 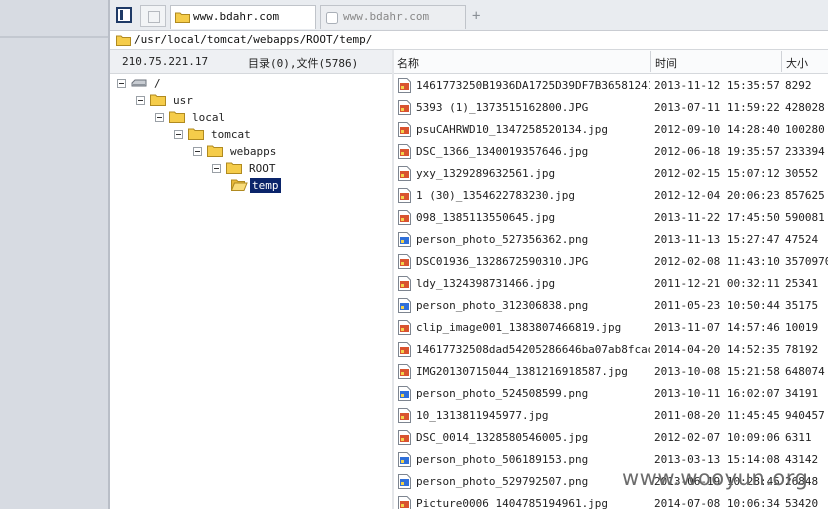 I want to click on file-size: 100280, so click(x=805, y=129).